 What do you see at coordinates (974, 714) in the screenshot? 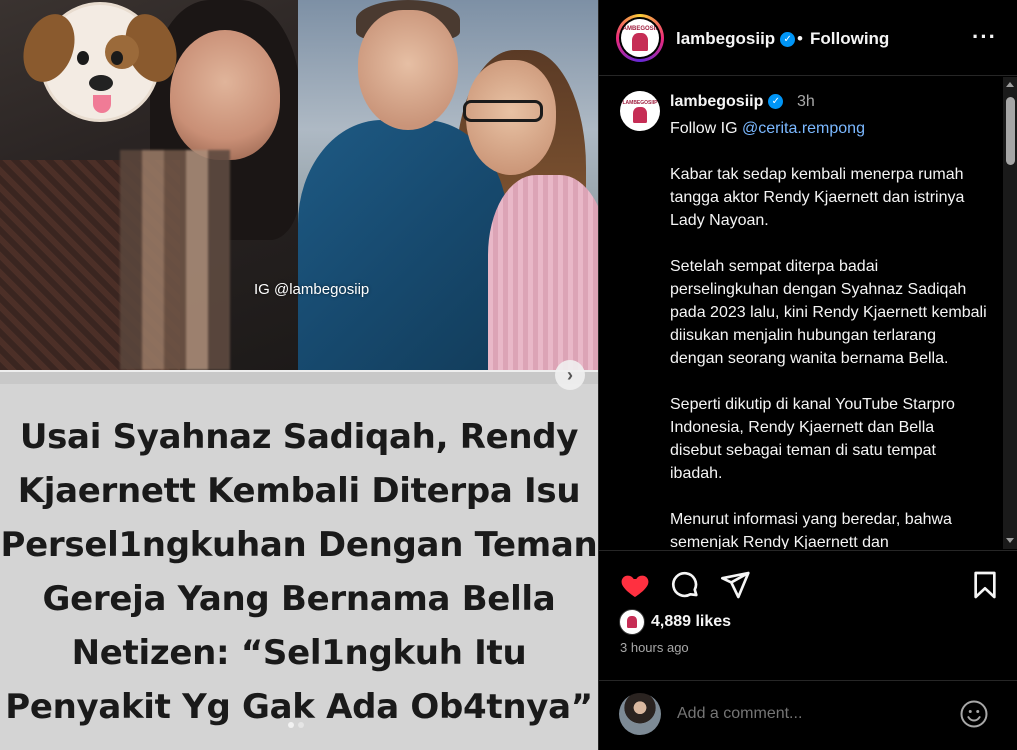
I see `emoji-icon` at bounding box center [974, 714].